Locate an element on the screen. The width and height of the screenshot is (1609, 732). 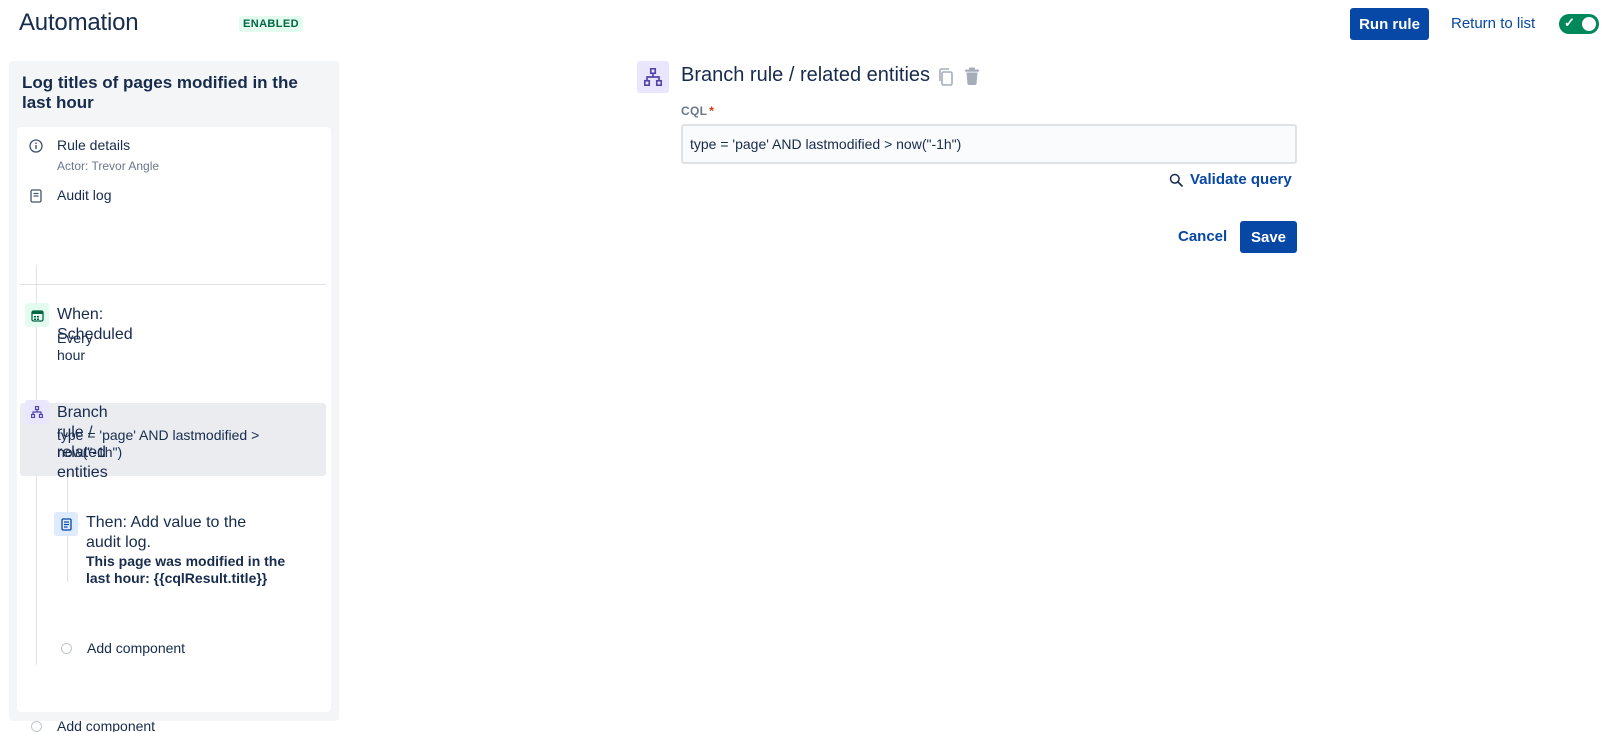
status-badge: ENABLED is located at coordinates (271, 24).